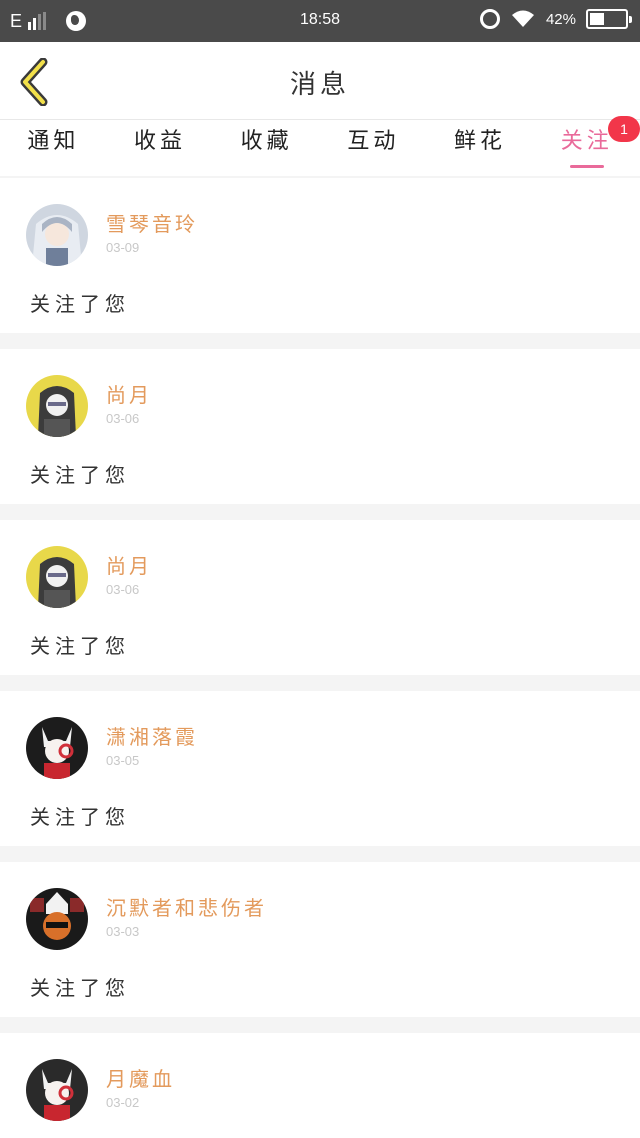  Describe the element at coordinates (123, 931) in the screenshot. I see `timestamp: 03-03` at that location.